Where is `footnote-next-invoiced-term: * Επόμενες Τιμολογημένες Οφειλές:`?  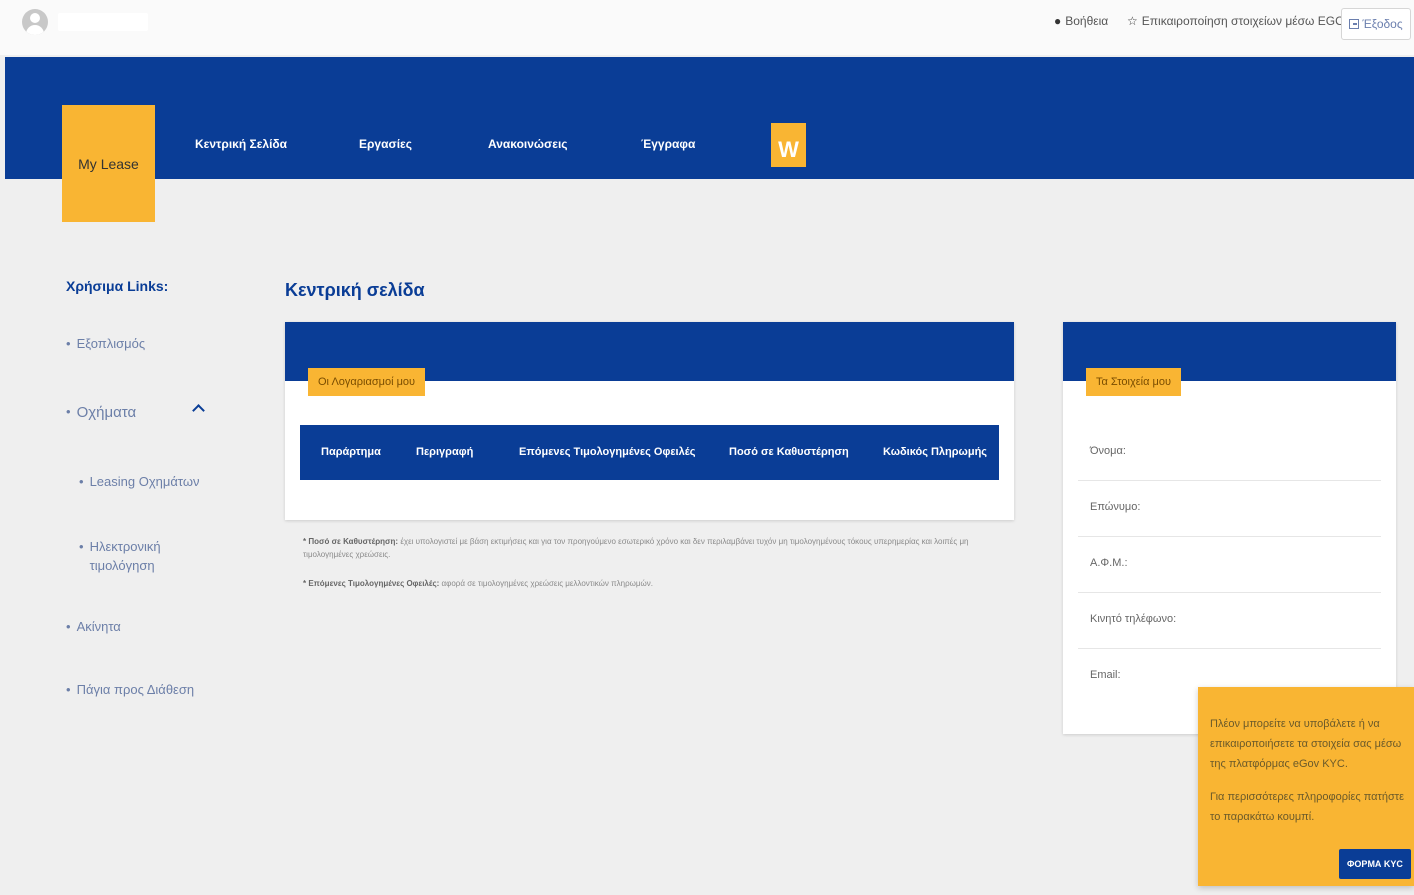 footnote-next-invoiced-term: * Επόμενες Τιμολογημένες Οφειλές: is located at coordinates (371, 583).